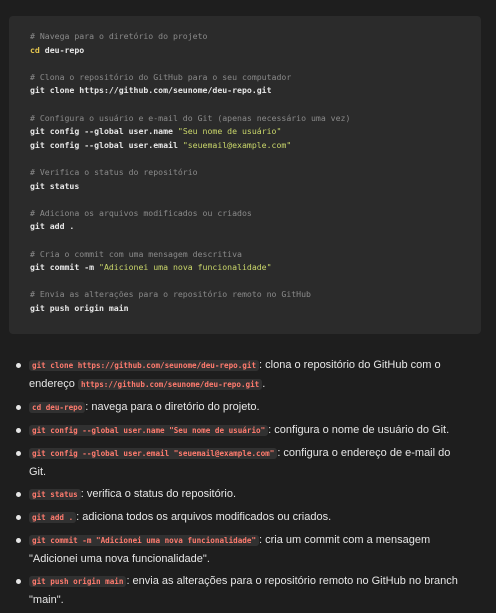  I want to click on code-keyword: cd, so click(35, 49).